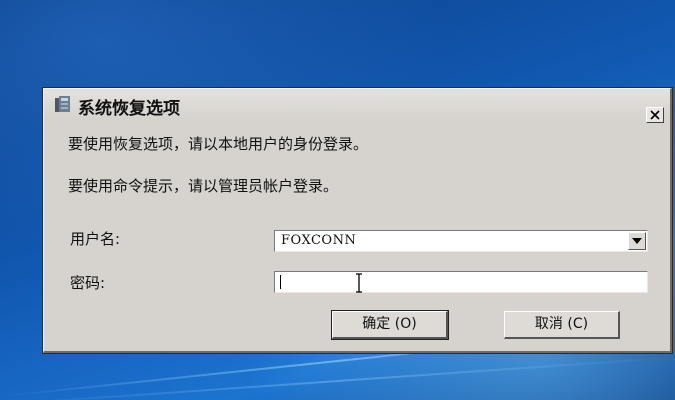 The width and height of the screenshot is (675, 400). I want to click on username-dropdown: FOXCONN, so click(461, 241).